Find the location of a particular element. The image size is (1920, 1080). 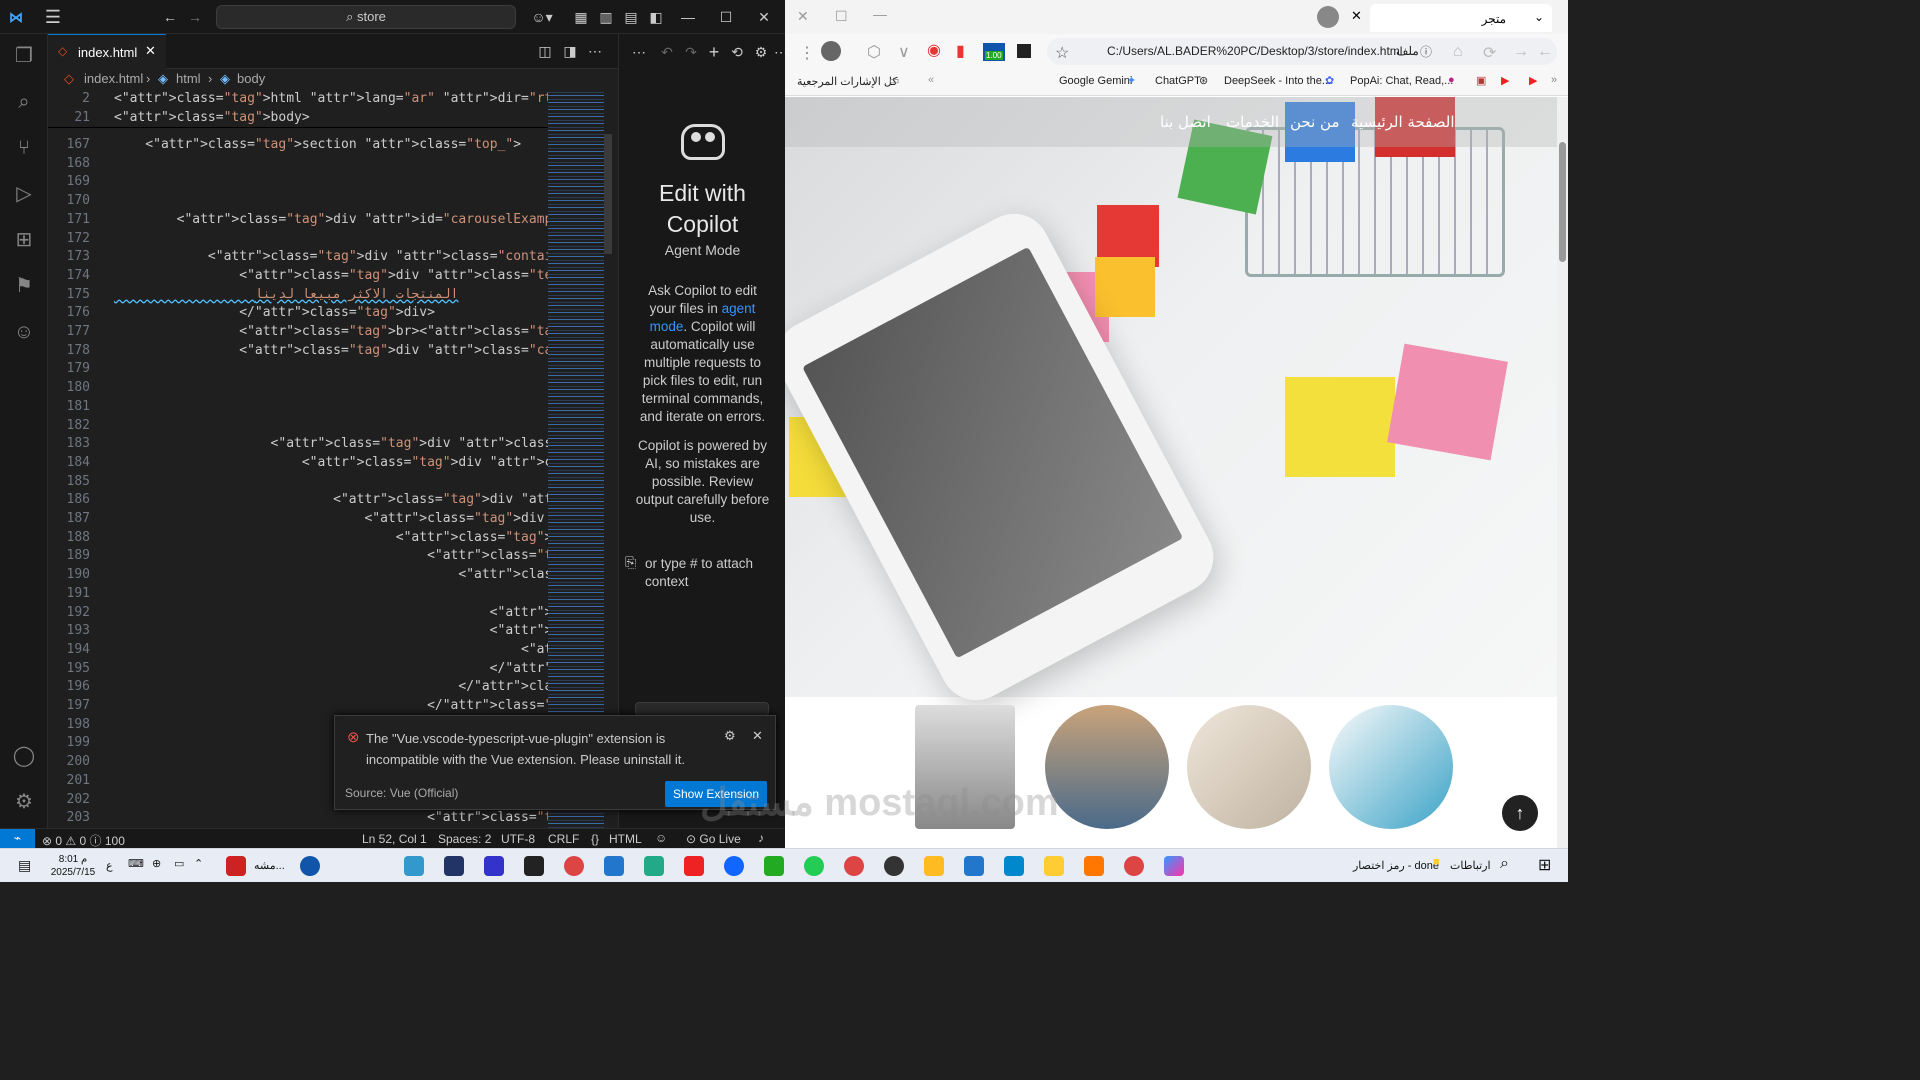

folder-icon is located at coordinates (1054, 866).